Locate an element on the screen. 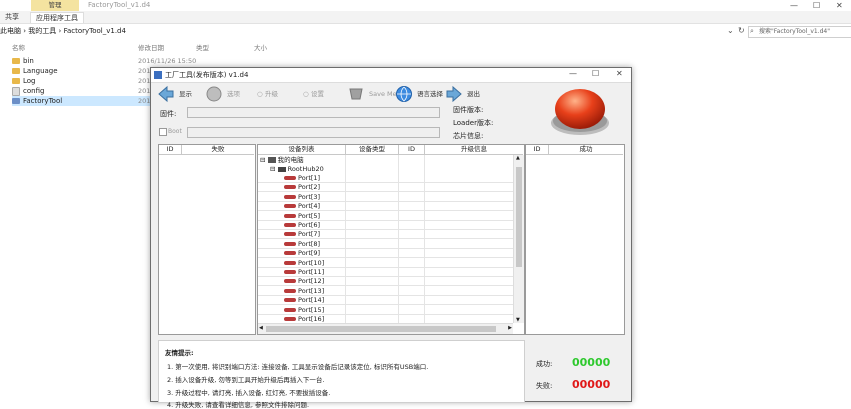 The width and height of the screenshot is (851, 409). scroll-up-icon: ▲ is located at coordinates (518, 158).